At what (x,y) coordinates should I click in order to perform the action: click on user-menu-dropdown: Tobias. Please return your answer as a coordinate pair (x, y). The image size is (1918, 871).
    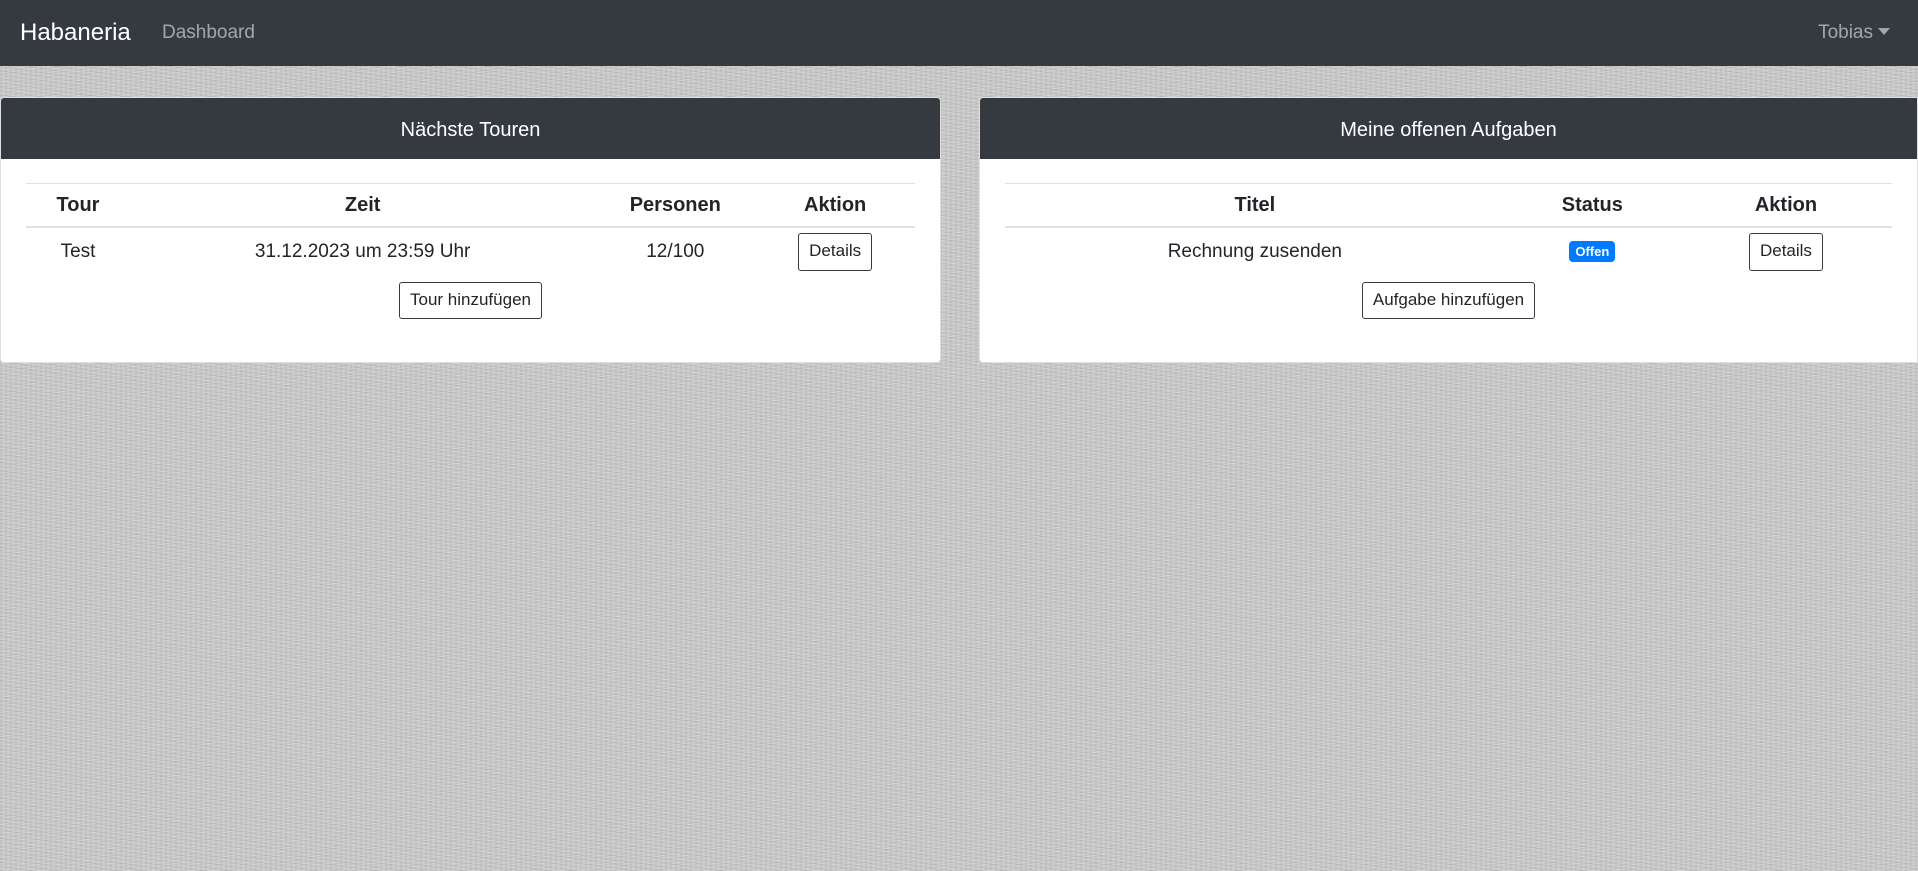
    Looking at the image, I should click on (1854, 33).